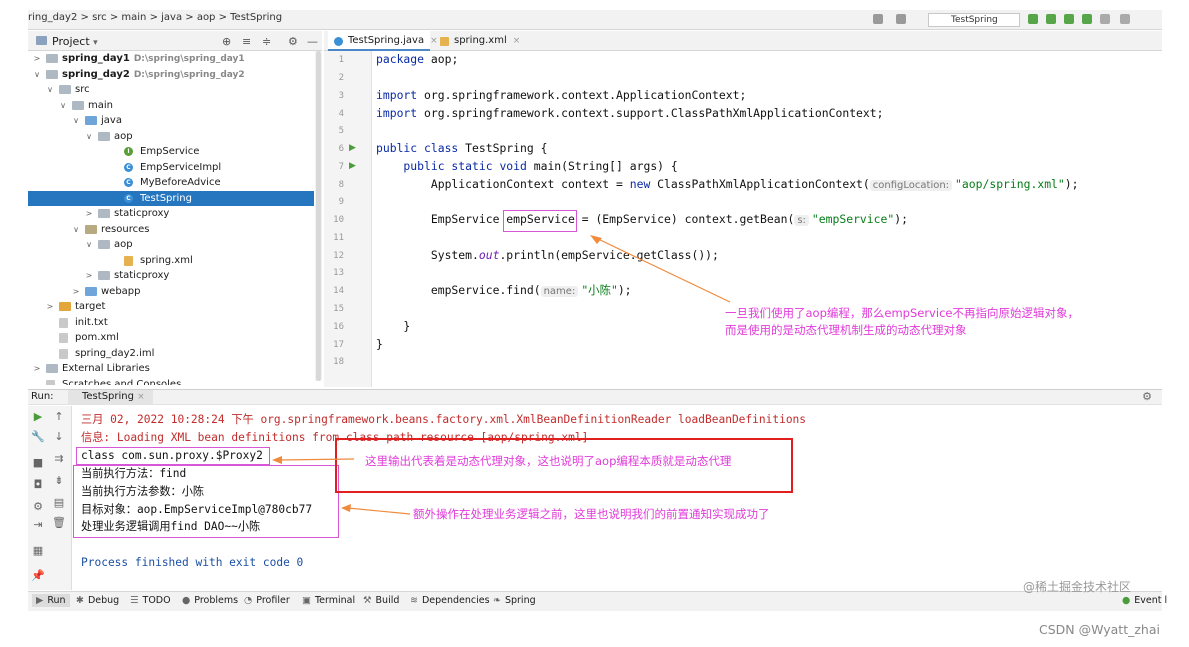 This screenshot has width=1189, height=647. I want to click on run-class-gutter-icon: ▶, so click(352, 148).